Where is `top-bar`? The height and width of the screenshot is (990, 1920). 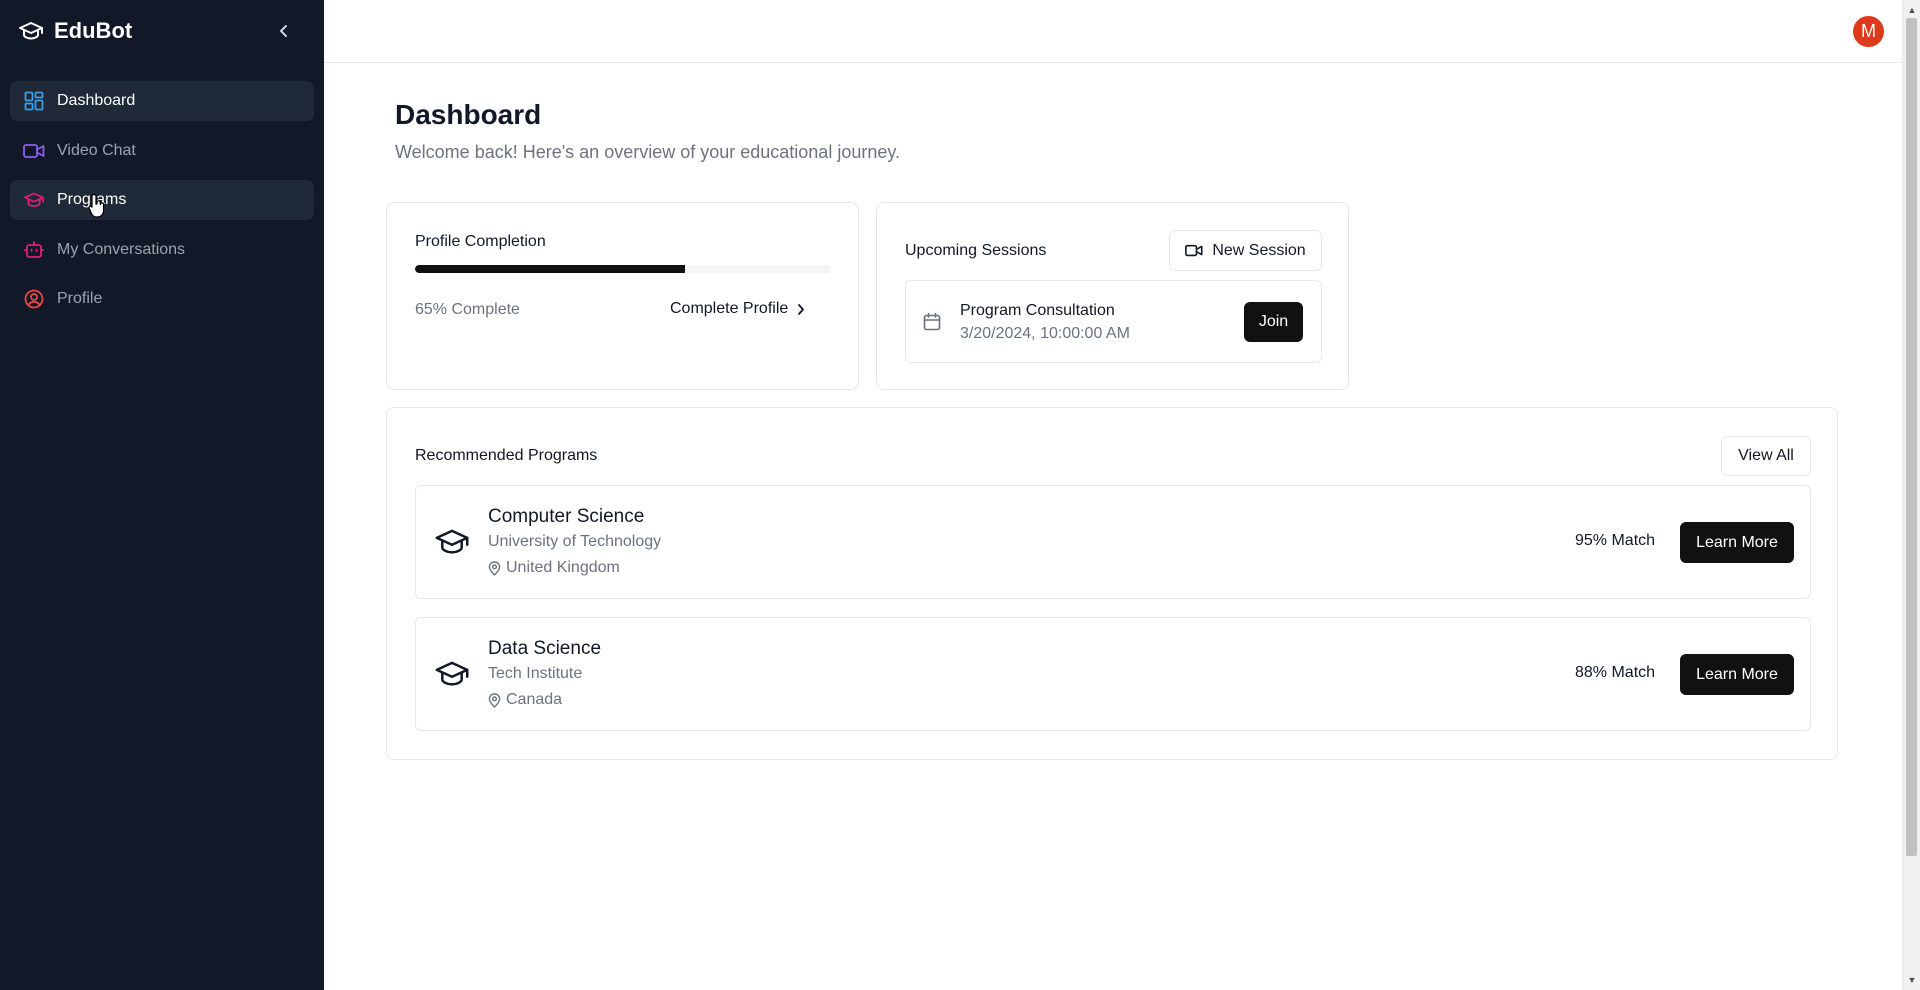
top-bar is located at coordinates (1113, 31).